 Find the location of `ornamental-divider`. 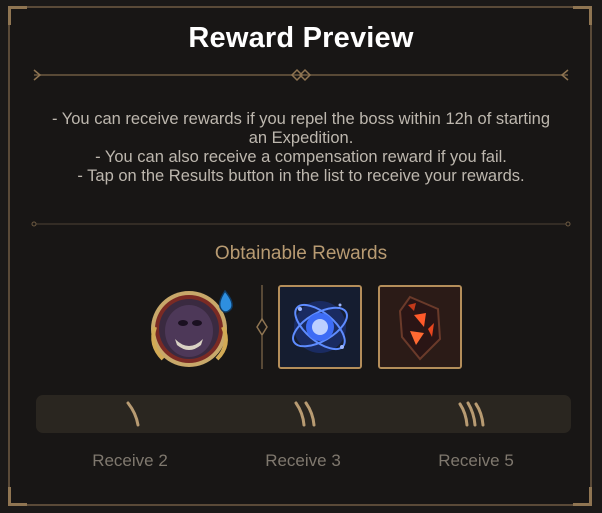

ornamental-divider is located at coordinates (301, 75).